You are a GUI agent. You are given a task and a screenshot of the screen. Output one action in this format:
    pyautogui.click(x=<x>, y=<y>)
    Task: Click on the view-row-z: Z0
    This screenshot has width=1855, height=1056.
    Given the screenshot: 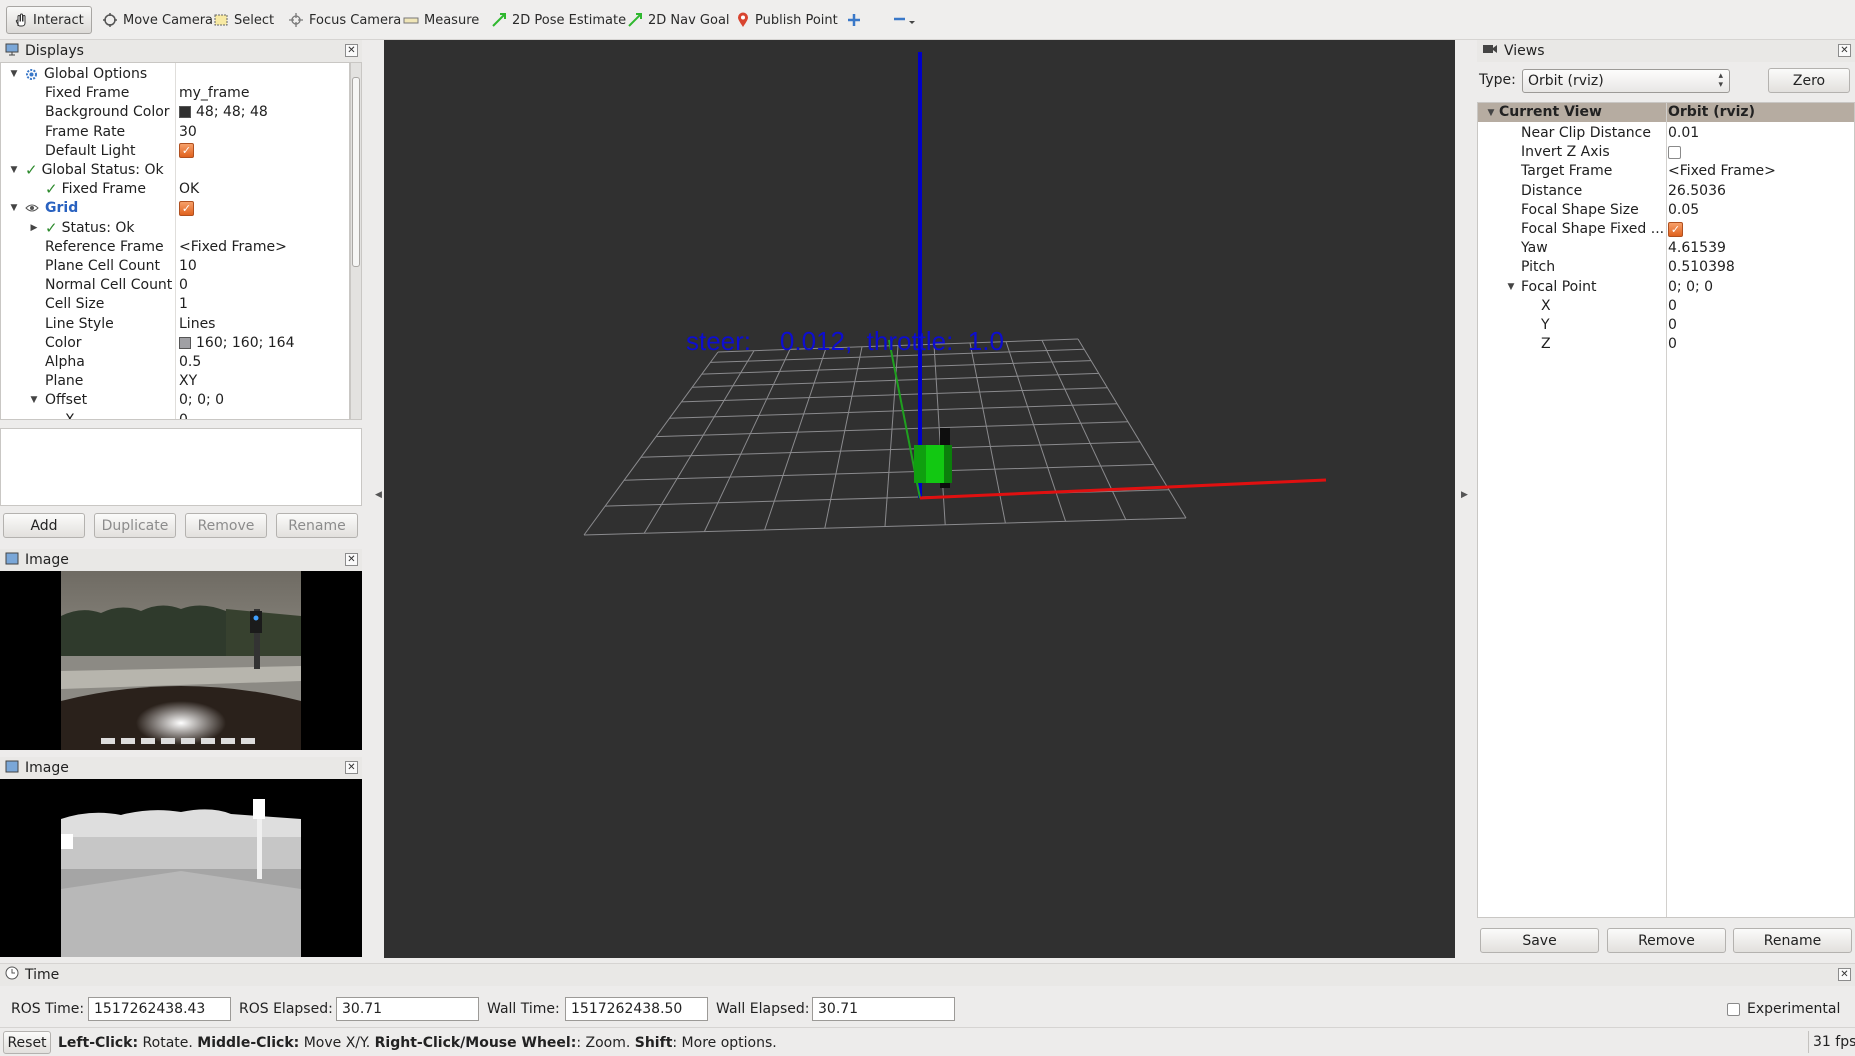 What is the action you would take?
    pyautogui.click(x=1666, y=344)
    